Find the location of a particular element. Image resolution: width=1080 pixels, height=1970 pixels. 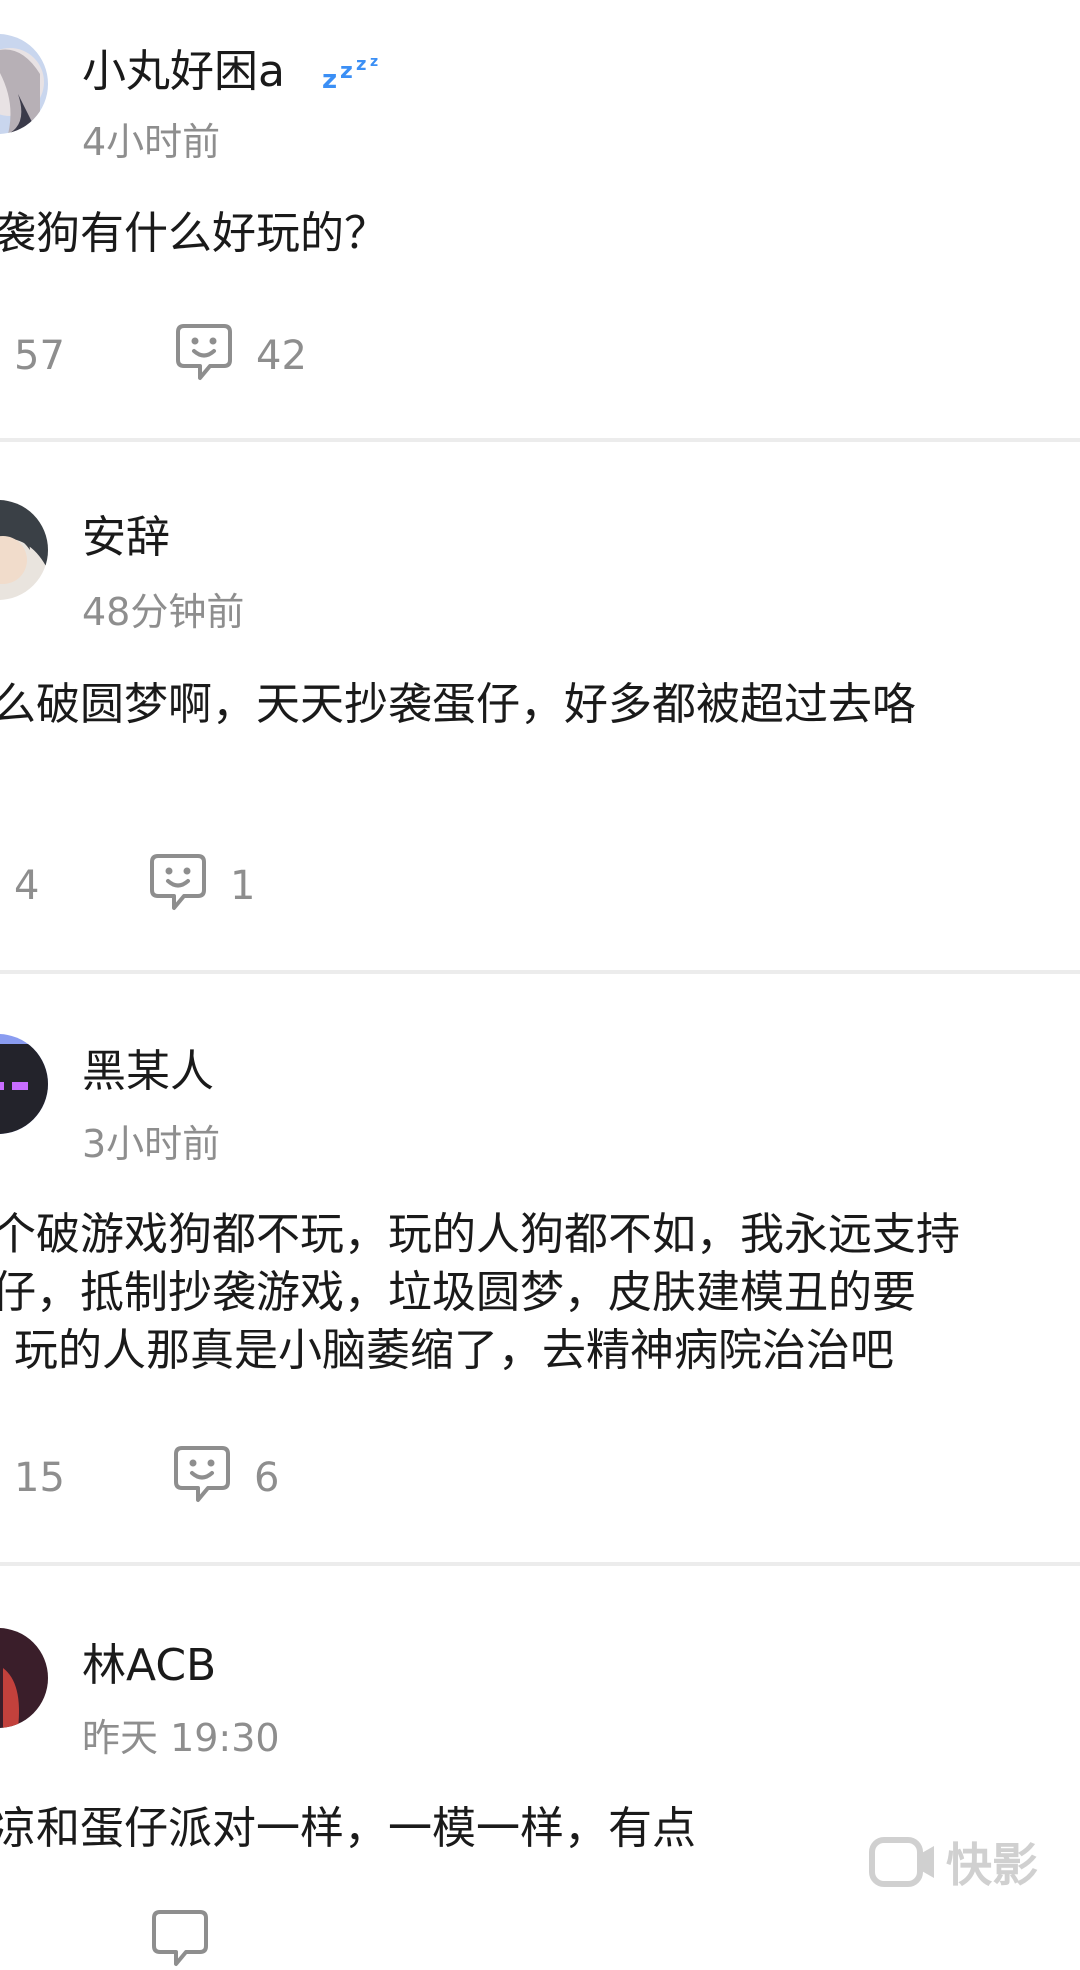

comment-text: 凉和蛋仔派对一样，一模一样，有点 is located at coordinates (348, 1829).